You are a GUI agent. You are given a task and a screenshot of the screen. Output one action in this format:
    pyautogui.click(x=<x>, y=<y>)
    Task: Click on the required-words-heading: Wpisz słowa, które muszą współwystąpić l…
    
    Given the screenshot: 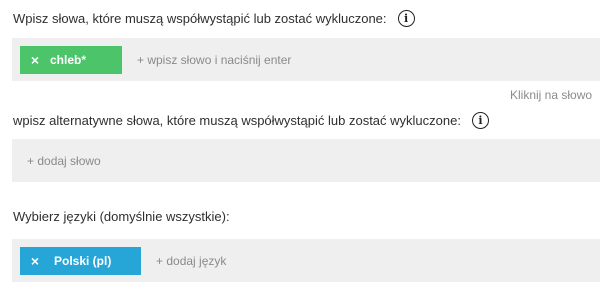 What is the action you would take?
    pyautogui.click(x=214, y=18)
    